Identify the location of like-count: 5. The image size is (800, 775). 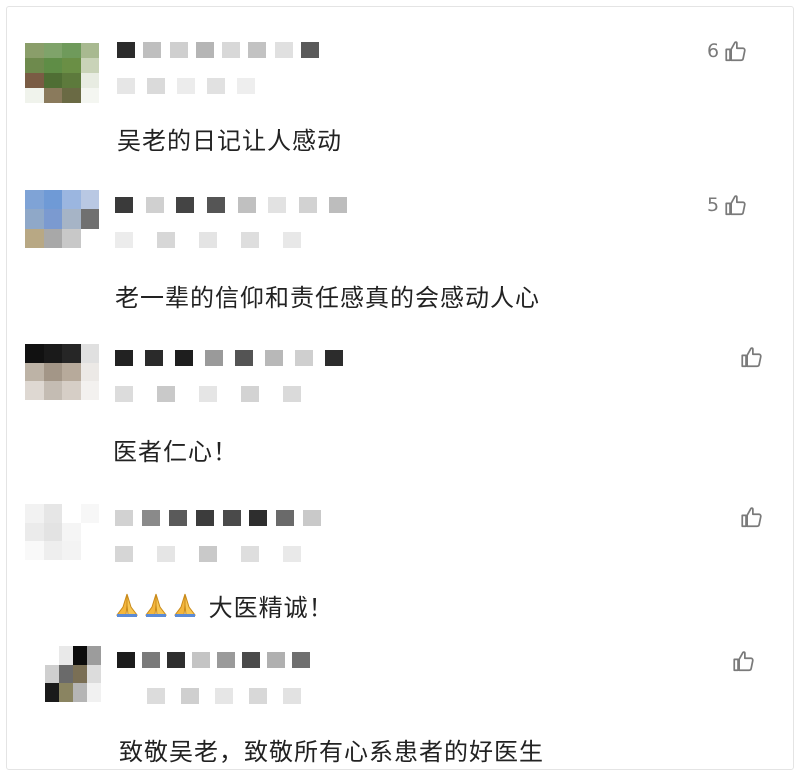
(713, 205).